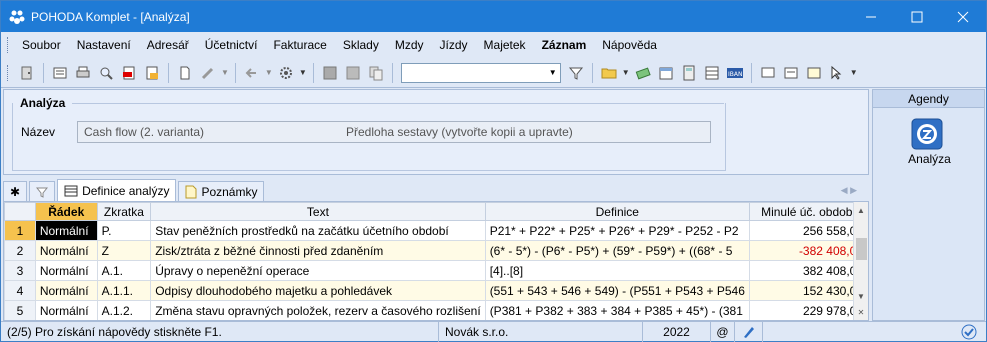 The height and width of the screenshot is (342, 987). Describe the element at coordinates (124, 211) in the screenshot. I see `column-header-zkratka: Zkratka` at that location.